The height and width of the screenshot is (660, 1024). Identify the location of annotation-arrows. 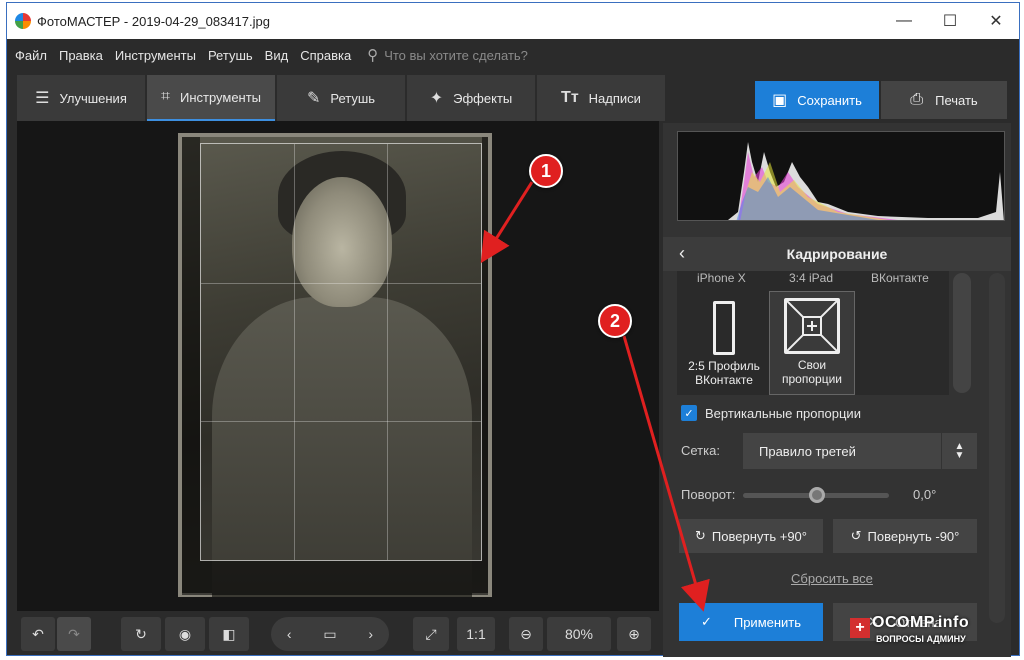
(595, 396).